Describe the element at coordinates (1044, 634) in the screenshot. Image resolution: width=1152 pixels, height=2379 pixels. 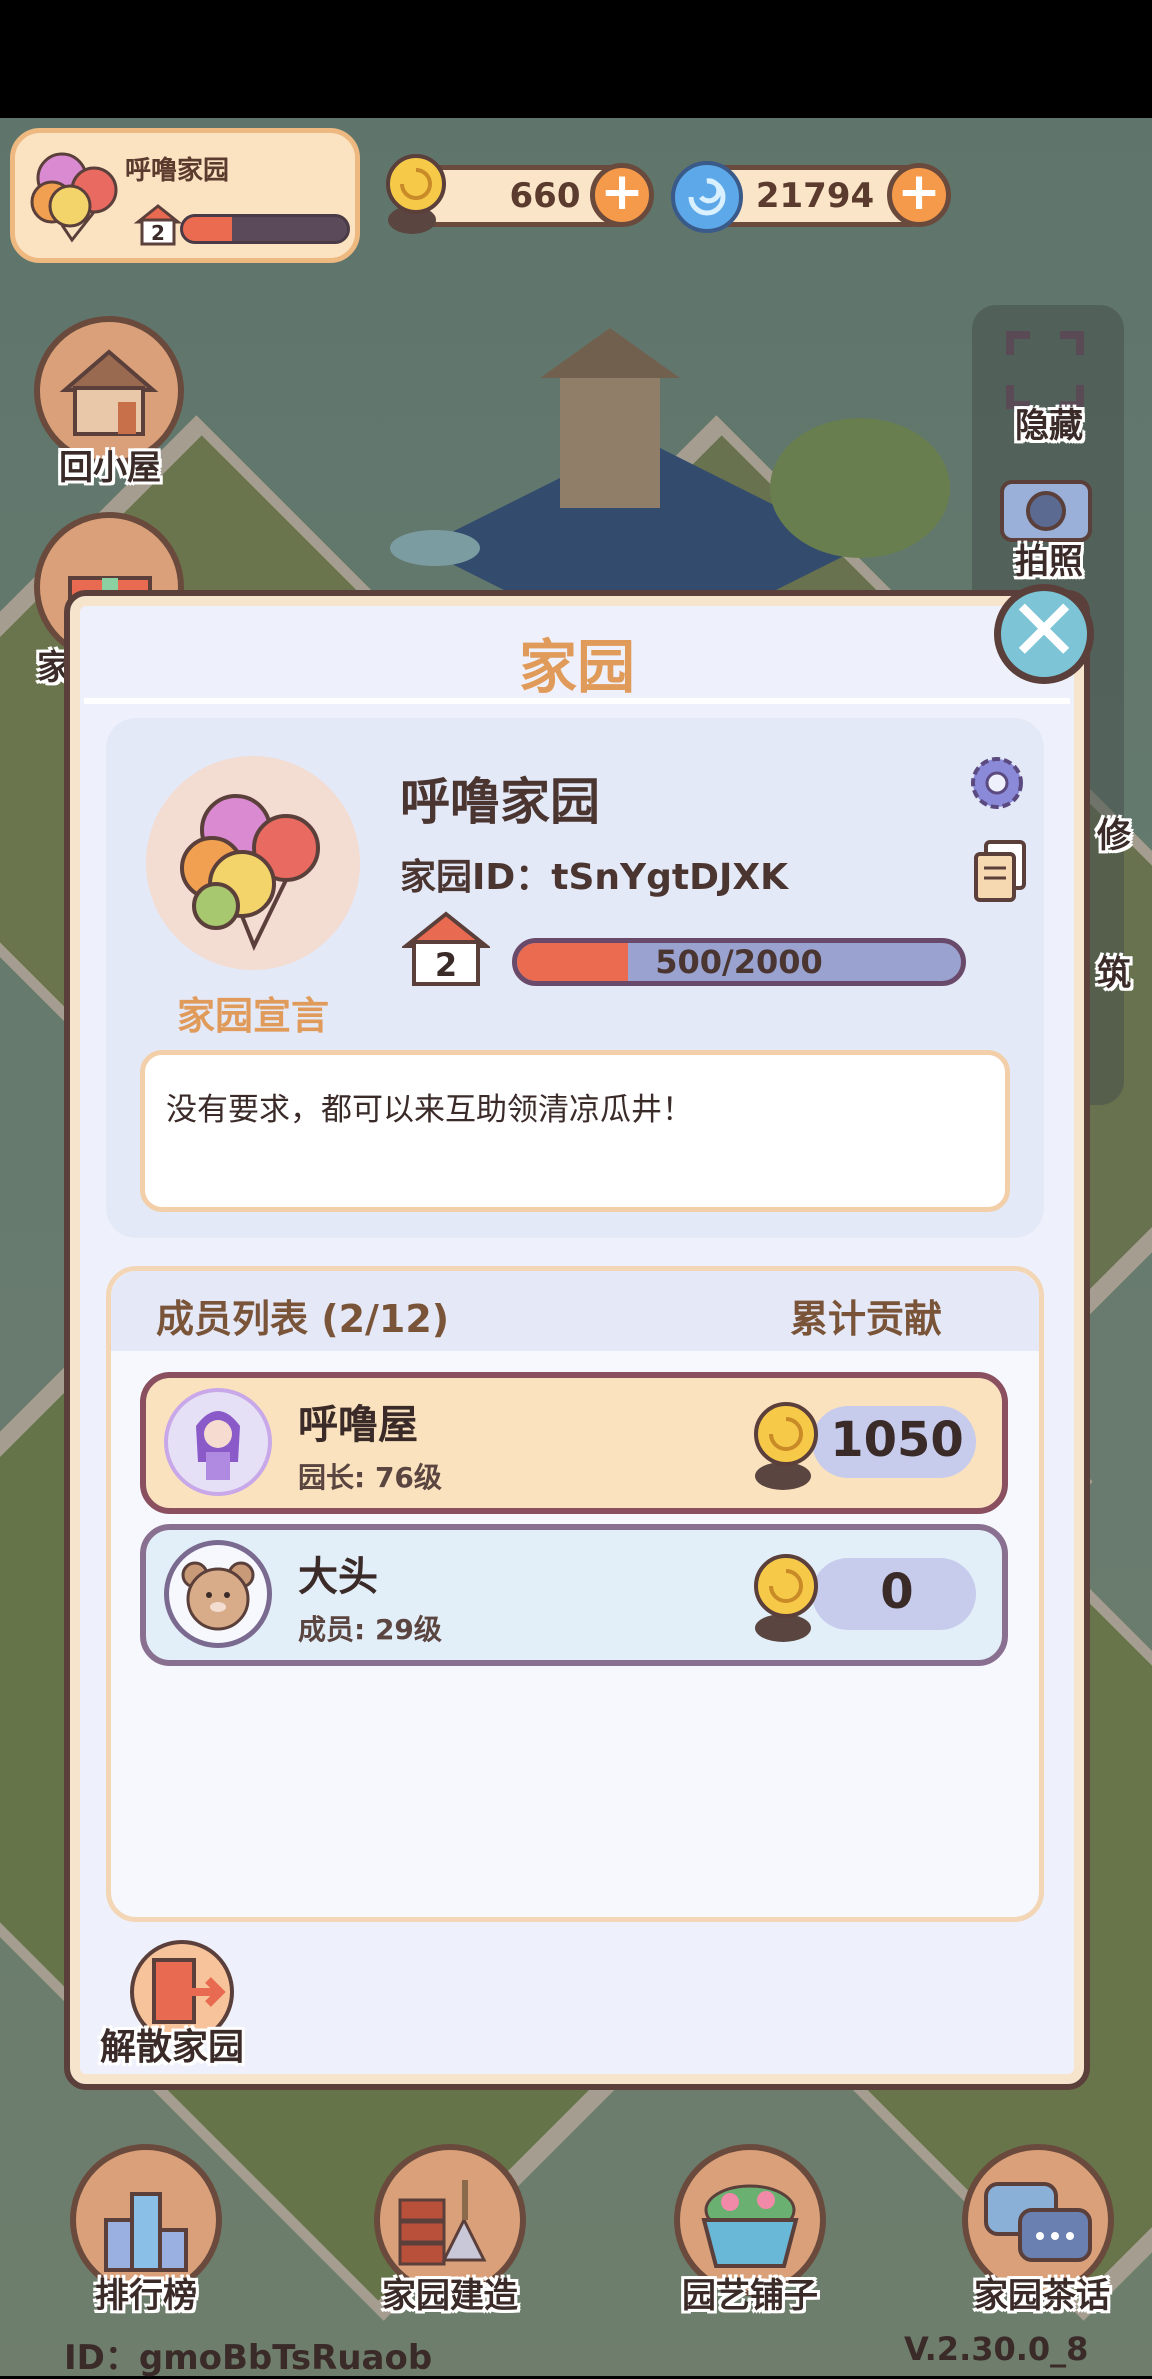
I see `close-button: ✕` at that location.